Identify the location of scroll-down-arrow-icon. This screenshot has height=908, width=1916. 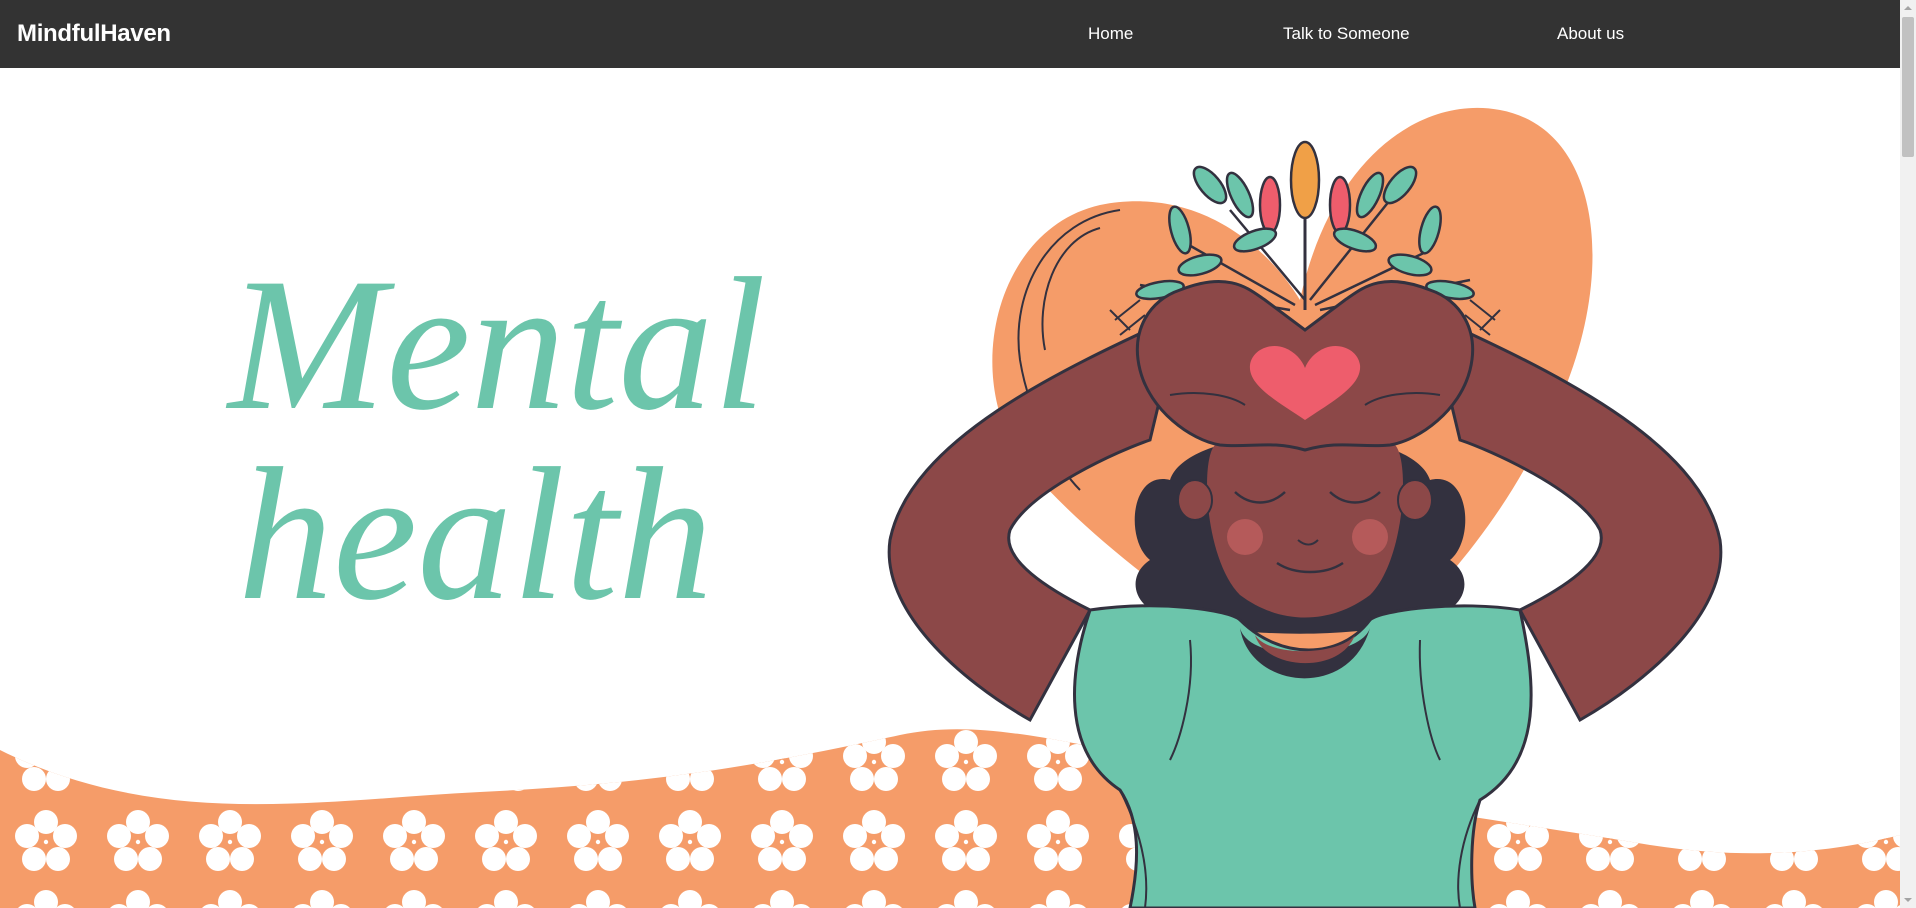
(1908, 900).